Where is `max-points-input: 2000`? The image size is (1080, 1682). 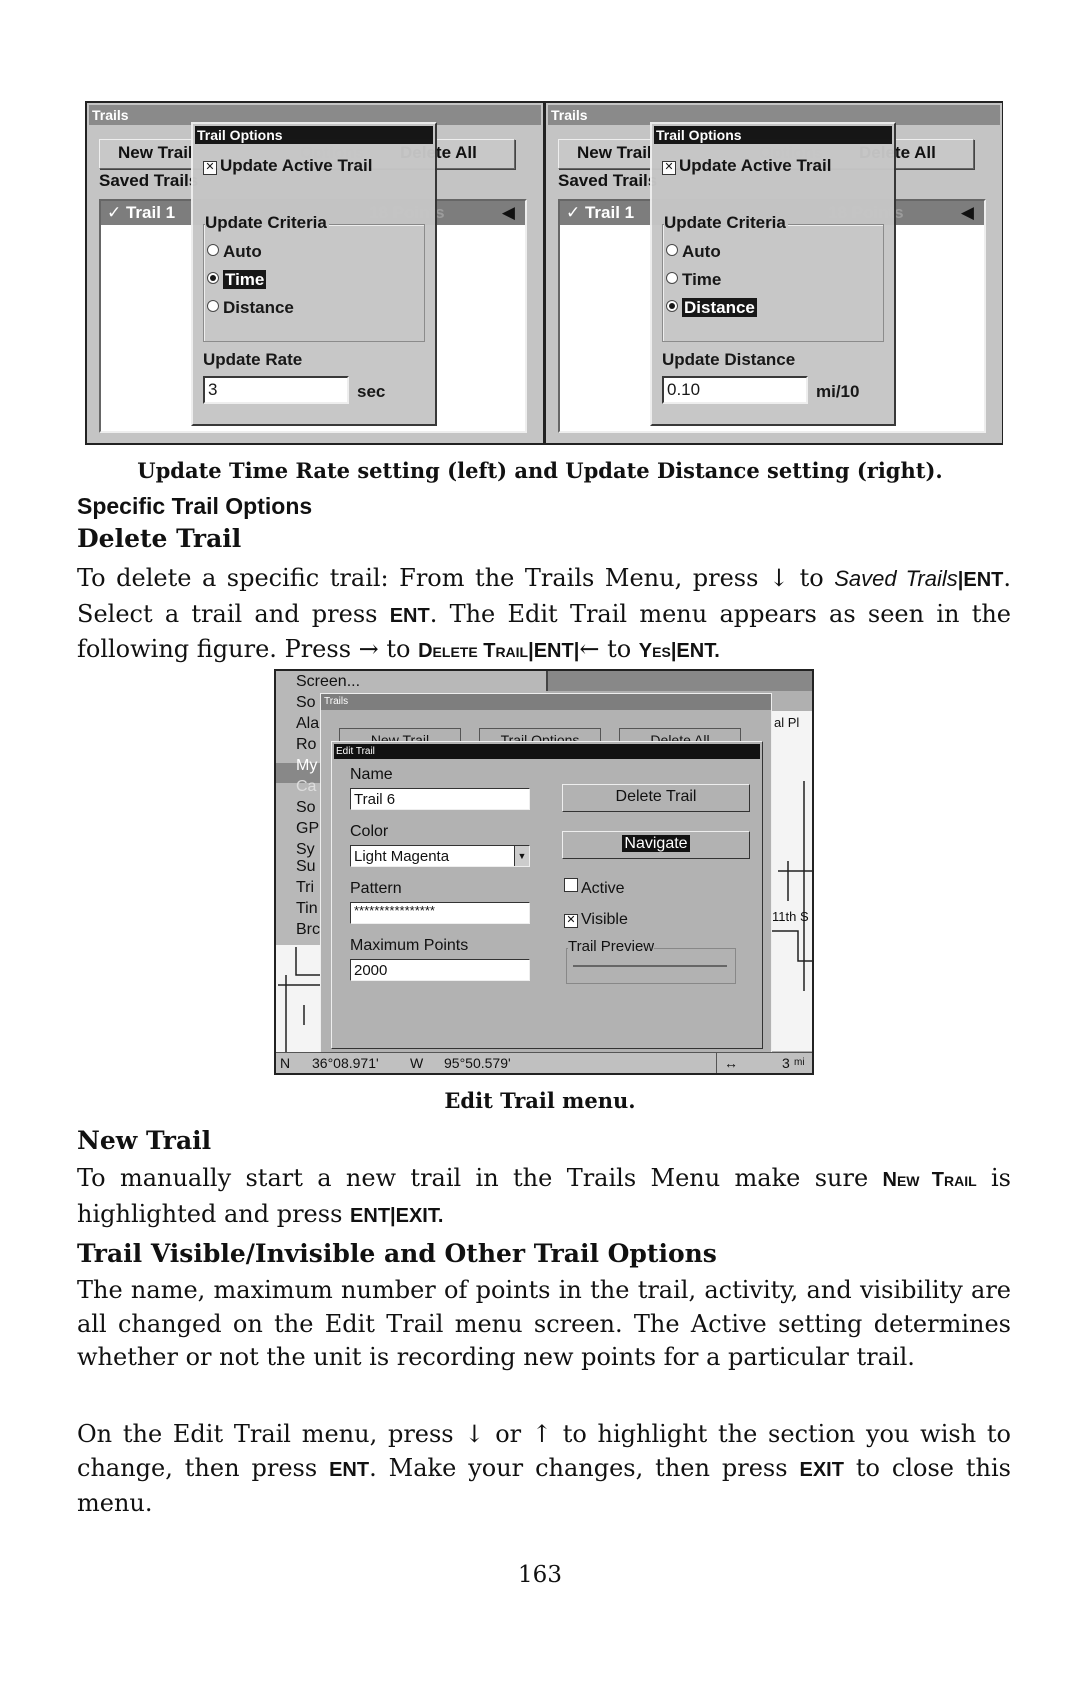 max-points-input: 2000 is located at coordinates (440, 970).